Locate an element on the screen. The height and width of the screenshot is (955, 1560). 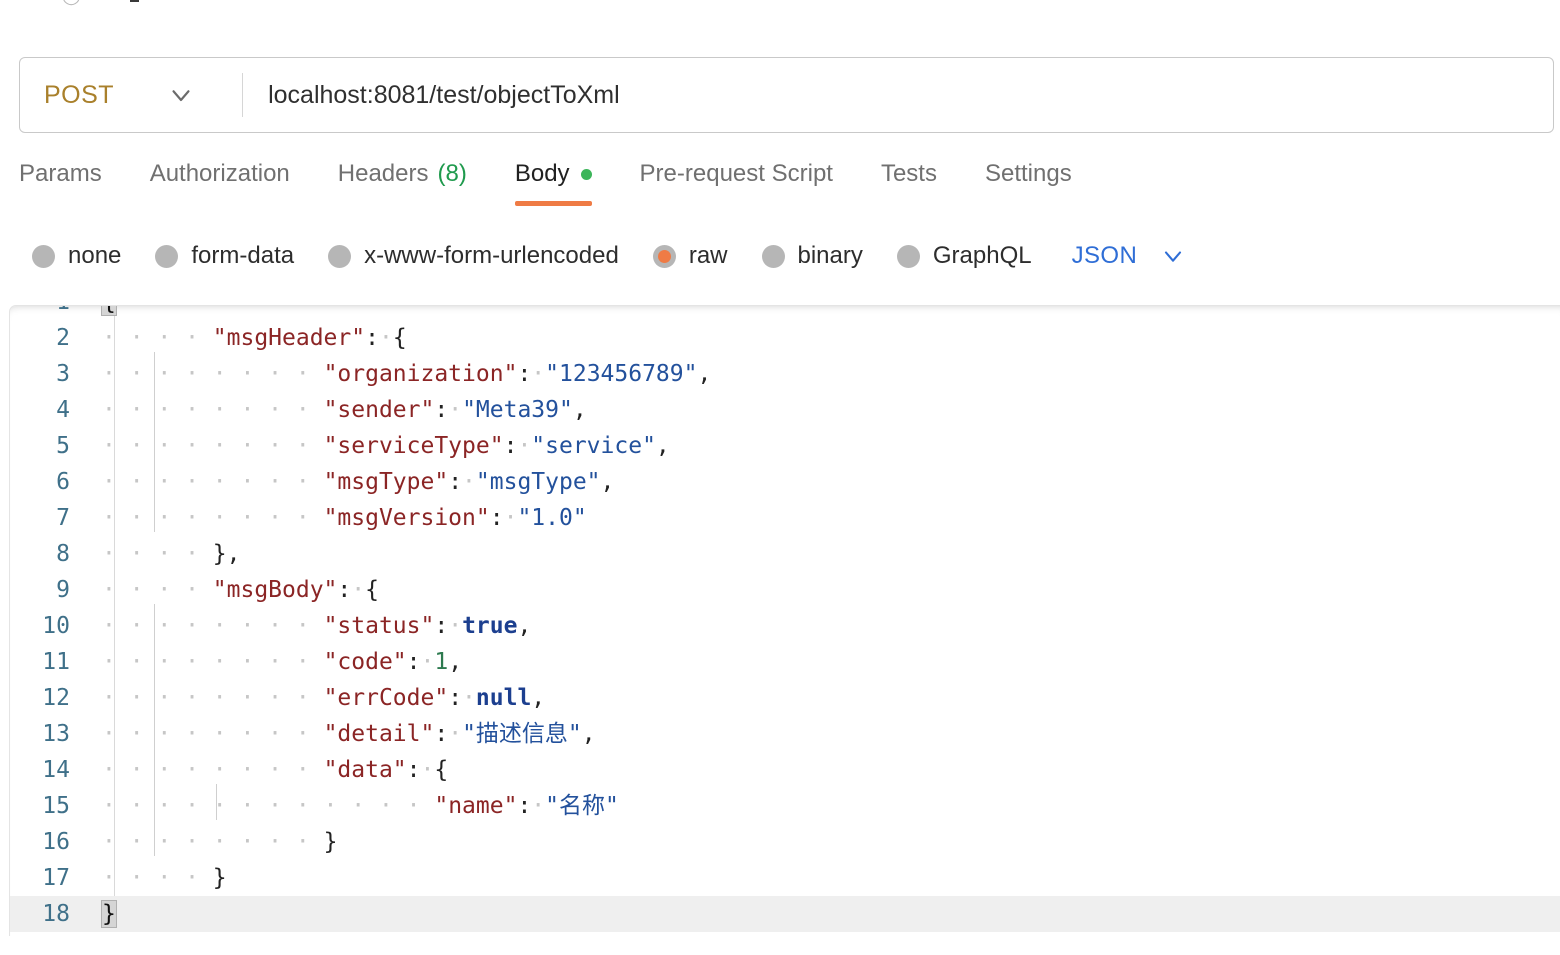
code-token: "sender" is located at coordinates (379, 410).